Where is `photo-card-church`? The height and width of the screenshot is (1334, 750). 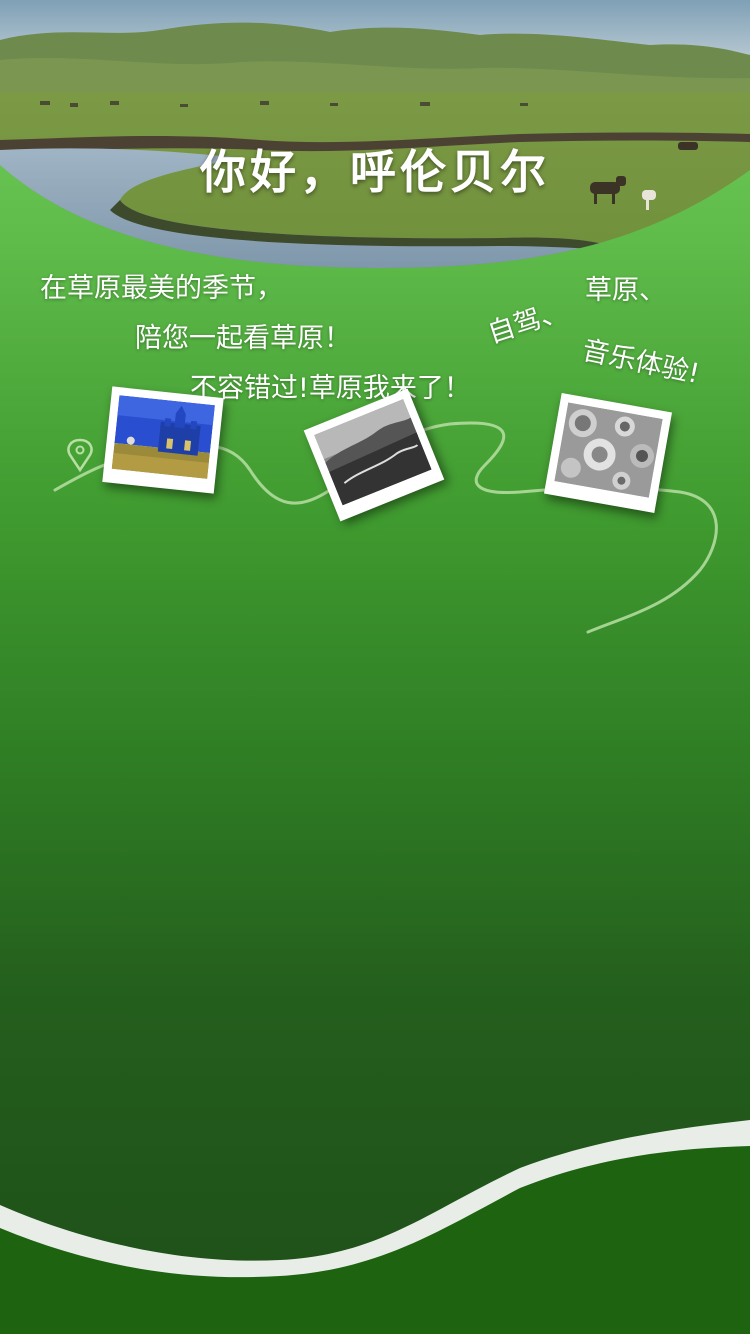 photo-card-church is located at coordinates (163, 440).